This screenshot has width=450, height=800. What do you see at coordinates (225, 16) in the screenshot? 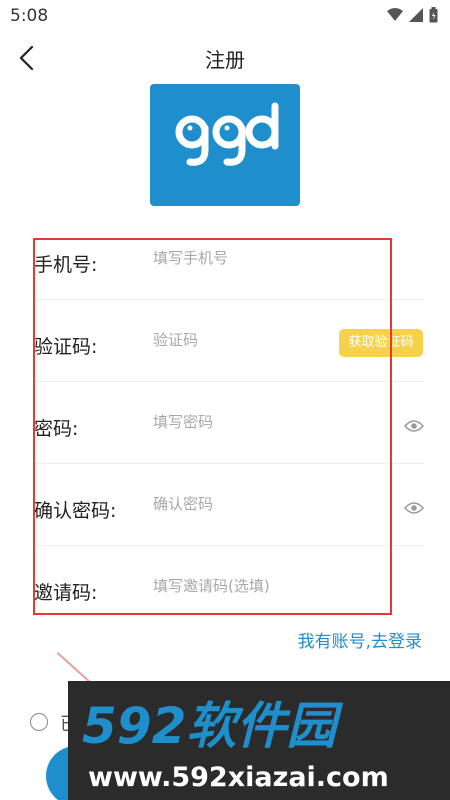
I see `status-bar: 5:08` at bounding box center [225, 16].